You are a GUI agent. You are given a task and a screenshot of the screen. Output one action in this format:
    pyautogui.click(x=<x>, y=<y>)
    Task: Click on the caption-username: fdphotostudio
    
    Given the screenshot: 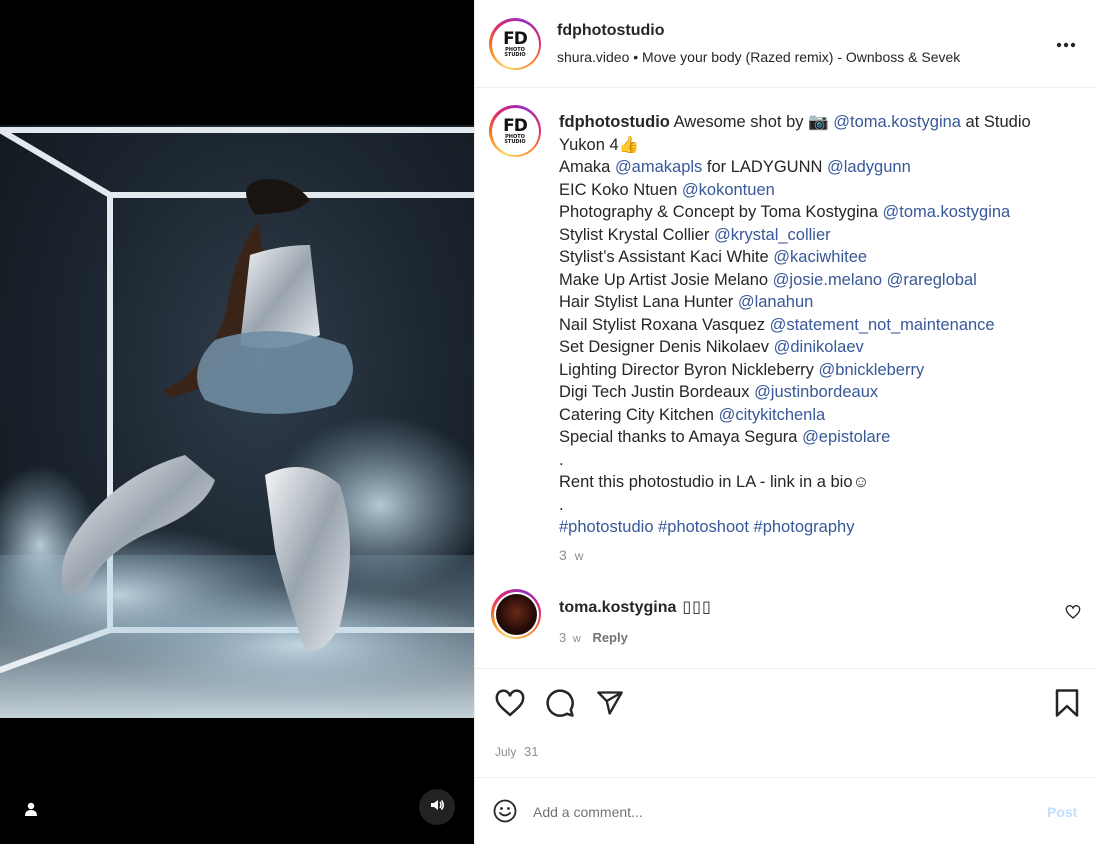 What is the action you would take?
    pyautogui.click(x=614, y=122)
    